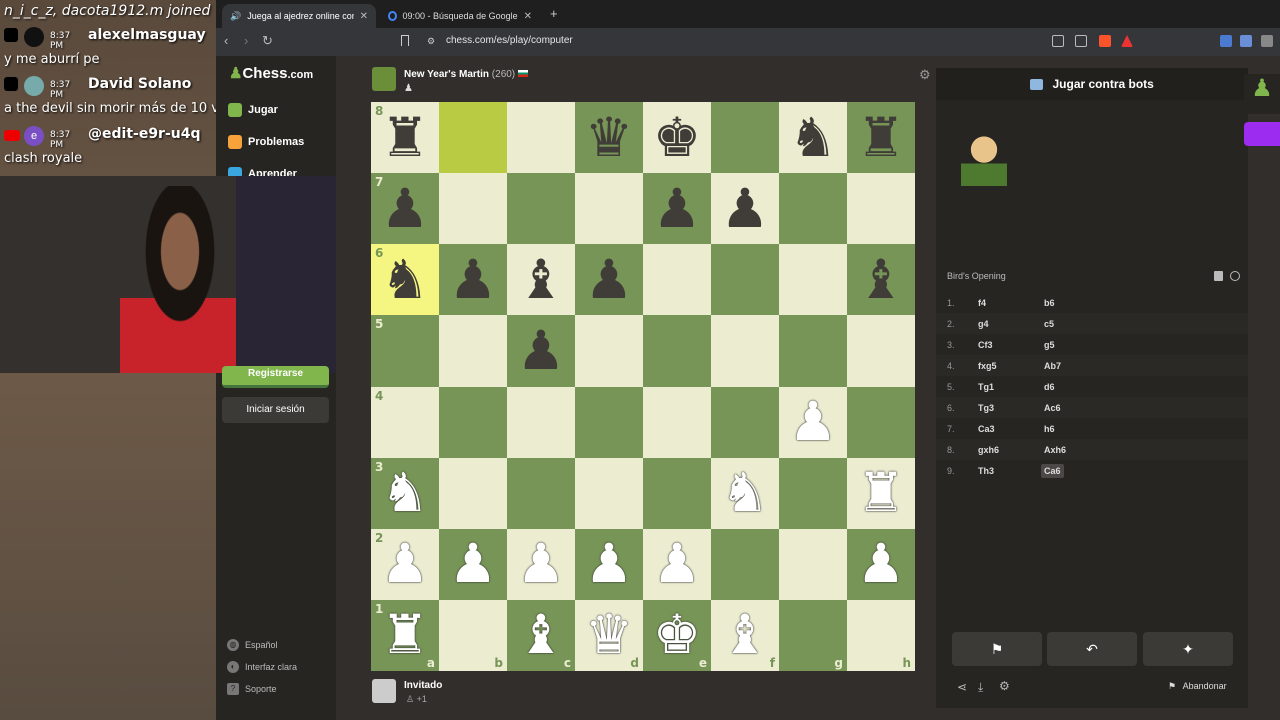 The width and height of the screenshot is (1280, 720). I want to click on square-c7, so click(541, 209).